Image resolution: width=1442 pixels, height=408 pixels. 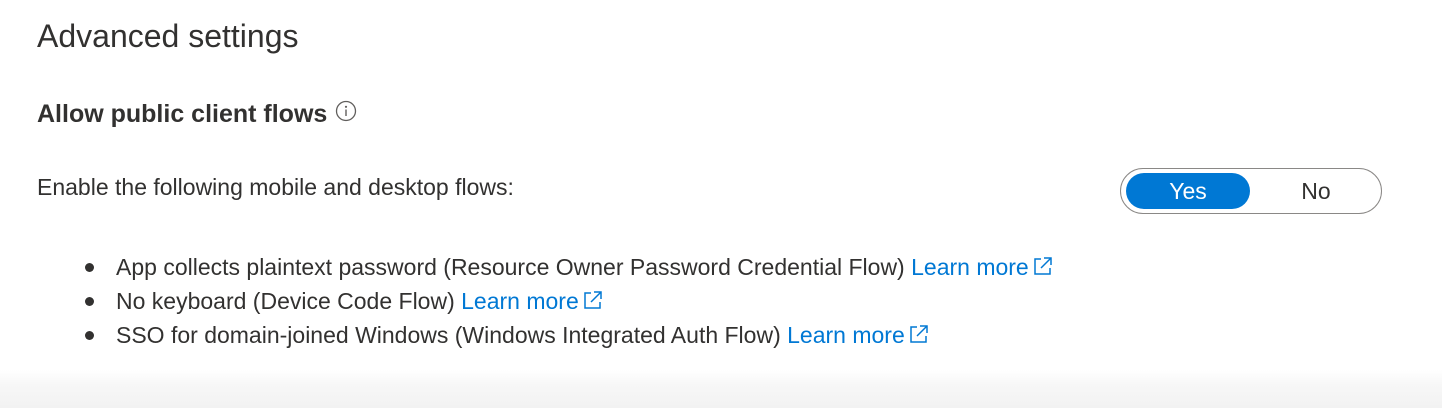 I want to click on toggle-yes-option: Yes, so click(x=1188, y=191).